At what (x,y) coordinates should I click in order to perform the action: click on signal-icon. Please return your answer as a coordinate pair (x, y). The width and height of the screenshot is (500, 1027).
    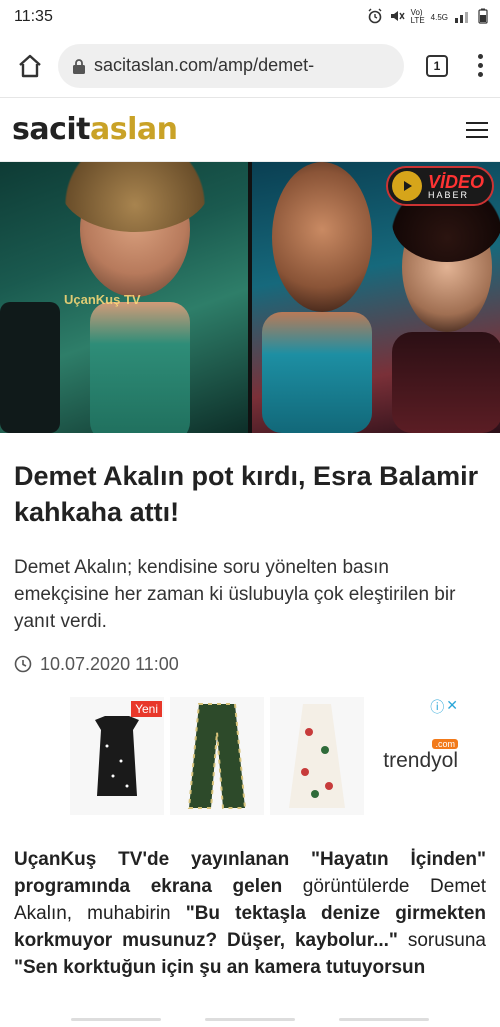
    Looking at the image, I should click on (463, 17).